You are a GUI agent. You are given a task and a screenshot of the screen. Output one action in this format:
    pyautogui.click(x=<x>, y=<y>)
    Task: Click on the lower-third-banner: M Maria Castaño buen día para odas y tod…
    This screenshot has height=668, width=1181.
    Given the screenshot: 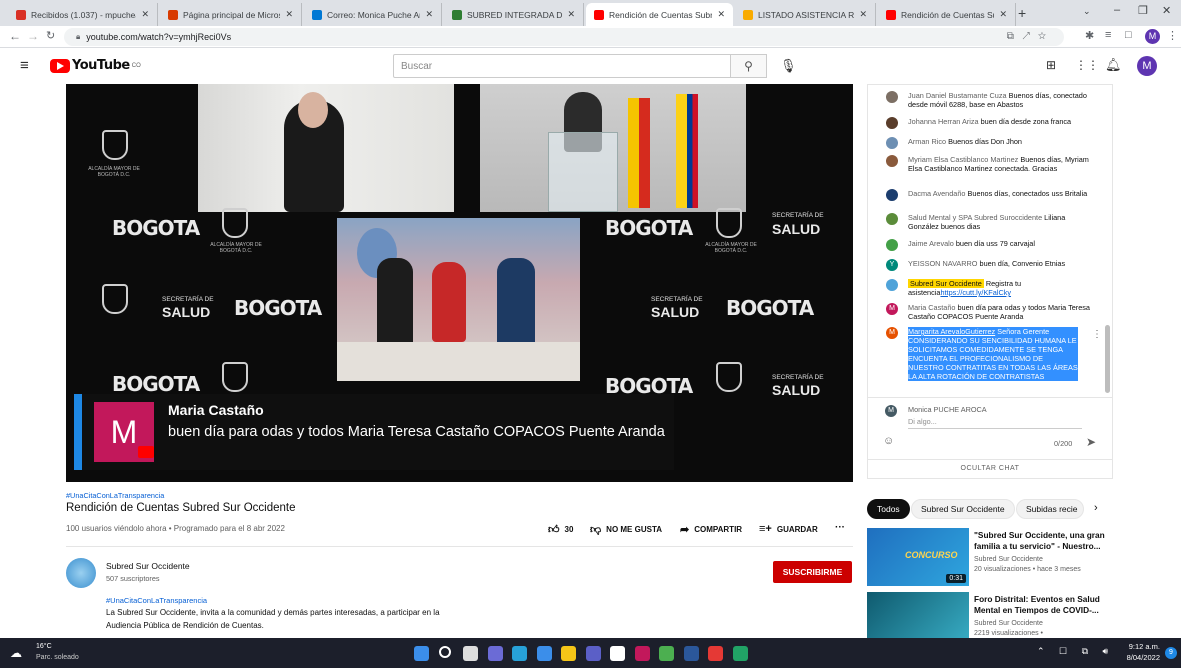 What is the action you would take?
    pyautogui.click(x=374, y=432)
    